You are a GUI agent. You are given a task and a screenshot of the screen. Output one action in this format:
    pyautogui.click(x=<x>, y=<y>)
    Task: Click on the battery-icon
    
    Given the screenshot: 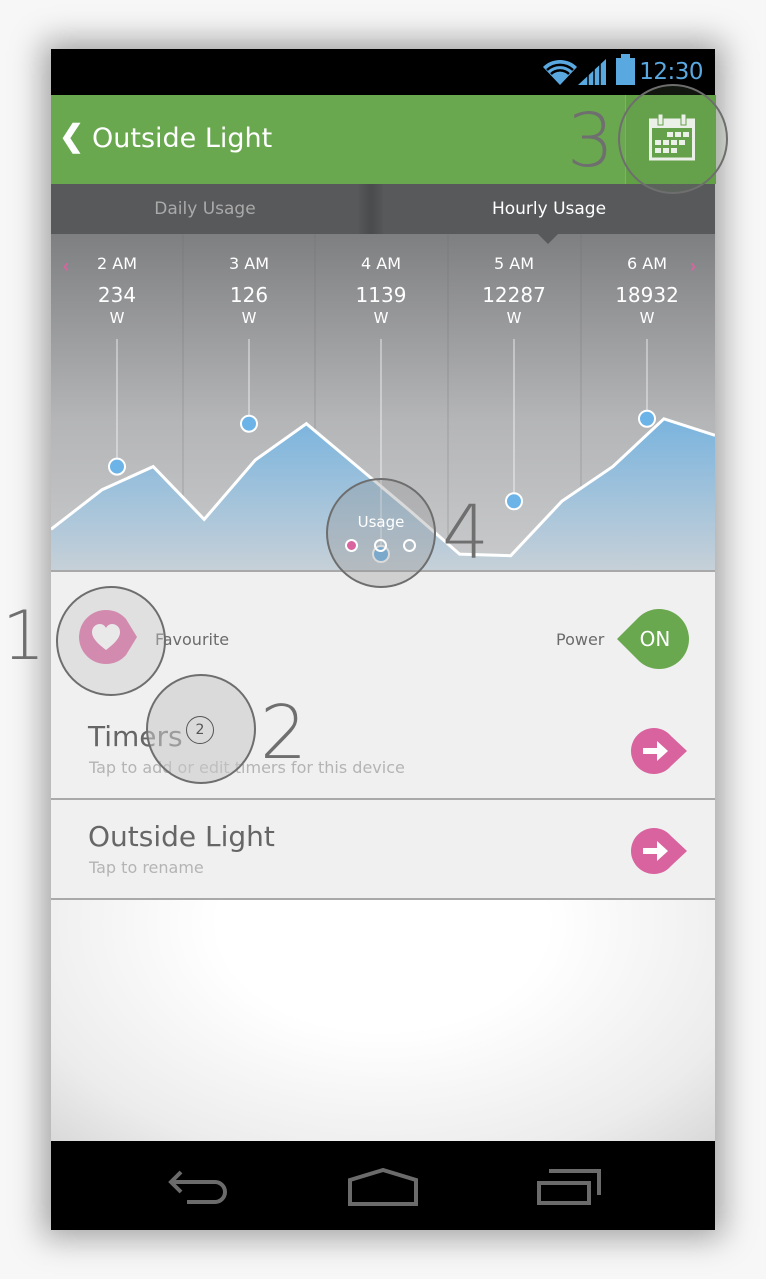 What is the action you would take?
    pyautogui.click(x=625, y=69)
    